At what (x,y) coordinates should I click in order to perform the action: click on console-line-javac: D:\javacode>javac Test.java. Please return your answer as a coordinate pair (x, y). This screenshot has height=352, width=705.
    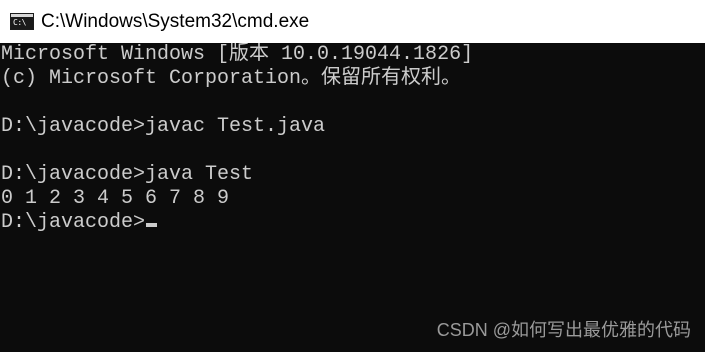
    Looking at the image, I should click on (163, 126).